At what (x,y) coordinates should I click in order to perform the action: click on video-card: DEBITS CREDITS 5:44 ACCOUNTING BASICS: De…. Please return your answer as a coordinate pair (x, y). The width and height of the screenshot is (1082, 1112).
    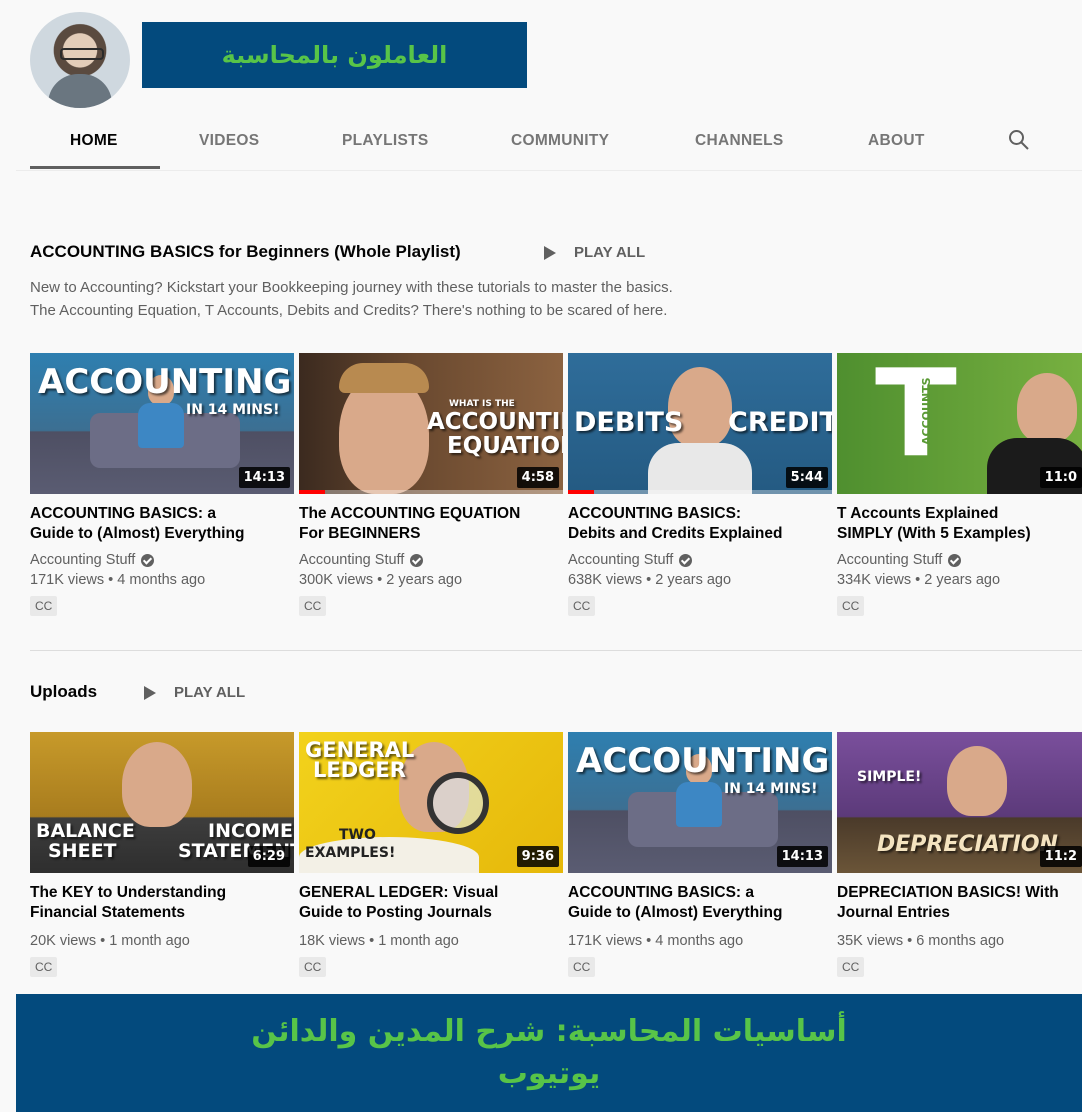
    Looking at the image, I should click on (700, 484).